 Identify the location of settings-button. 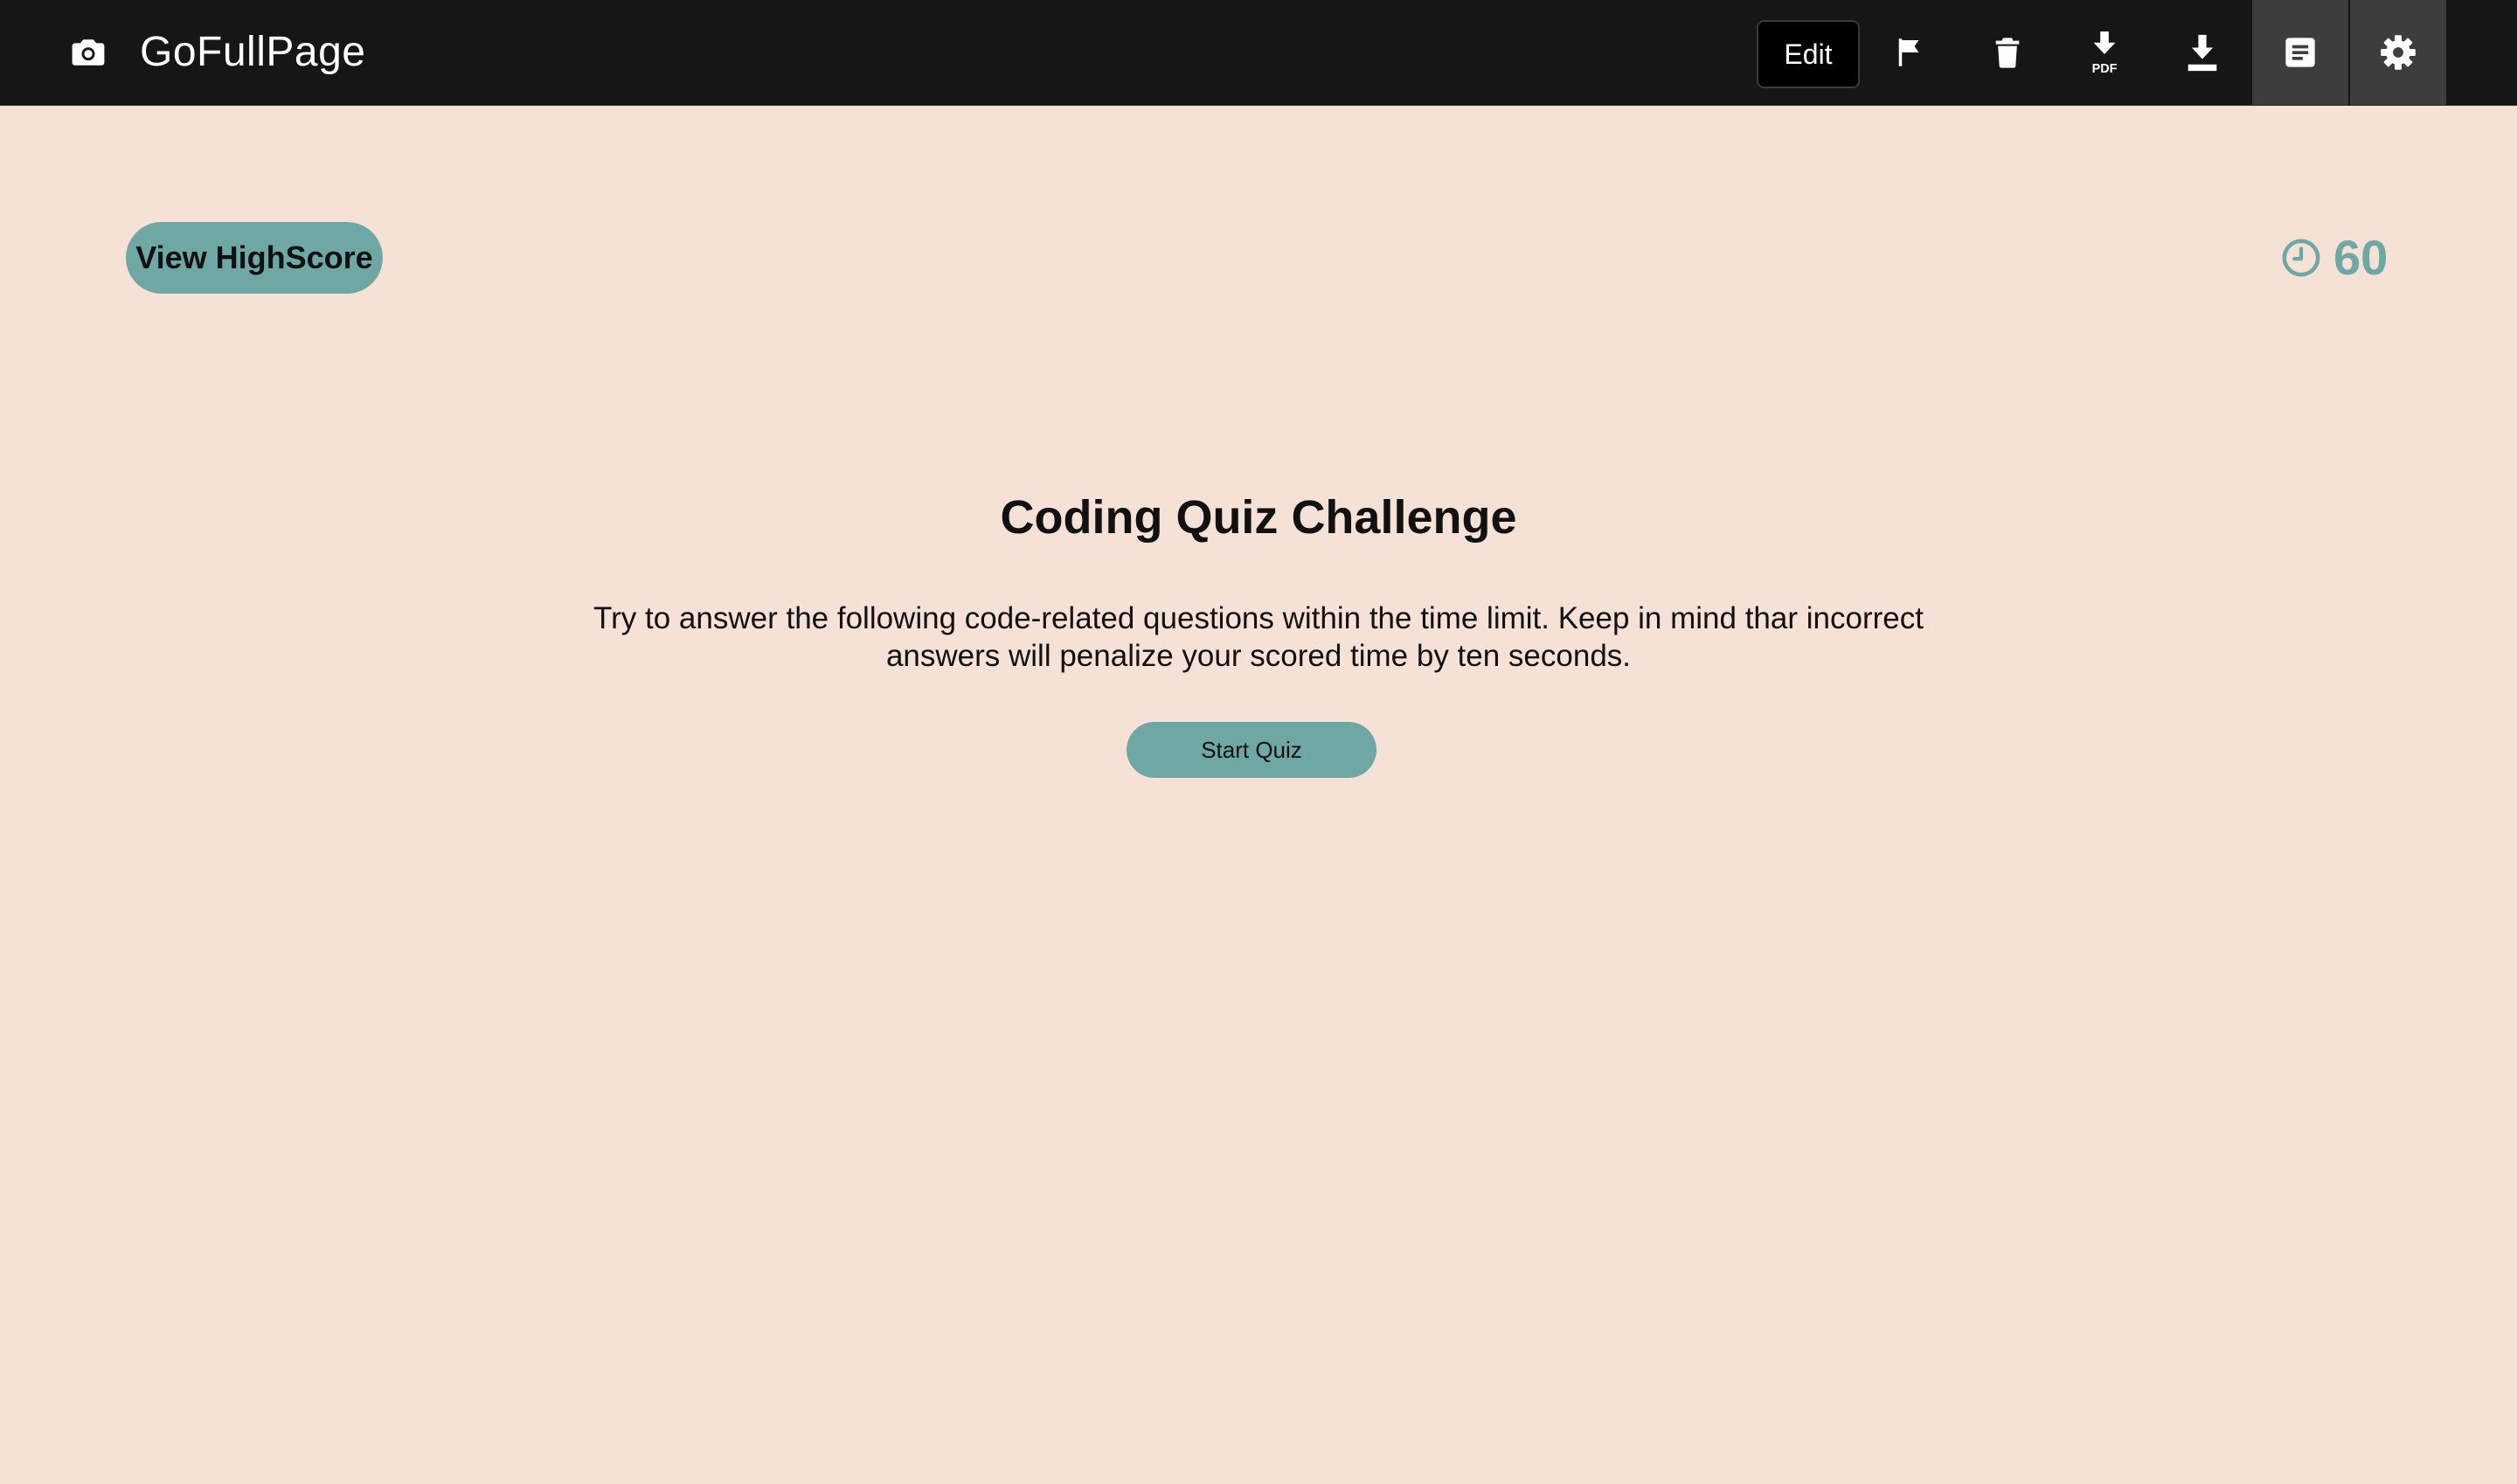
(2398, 52).